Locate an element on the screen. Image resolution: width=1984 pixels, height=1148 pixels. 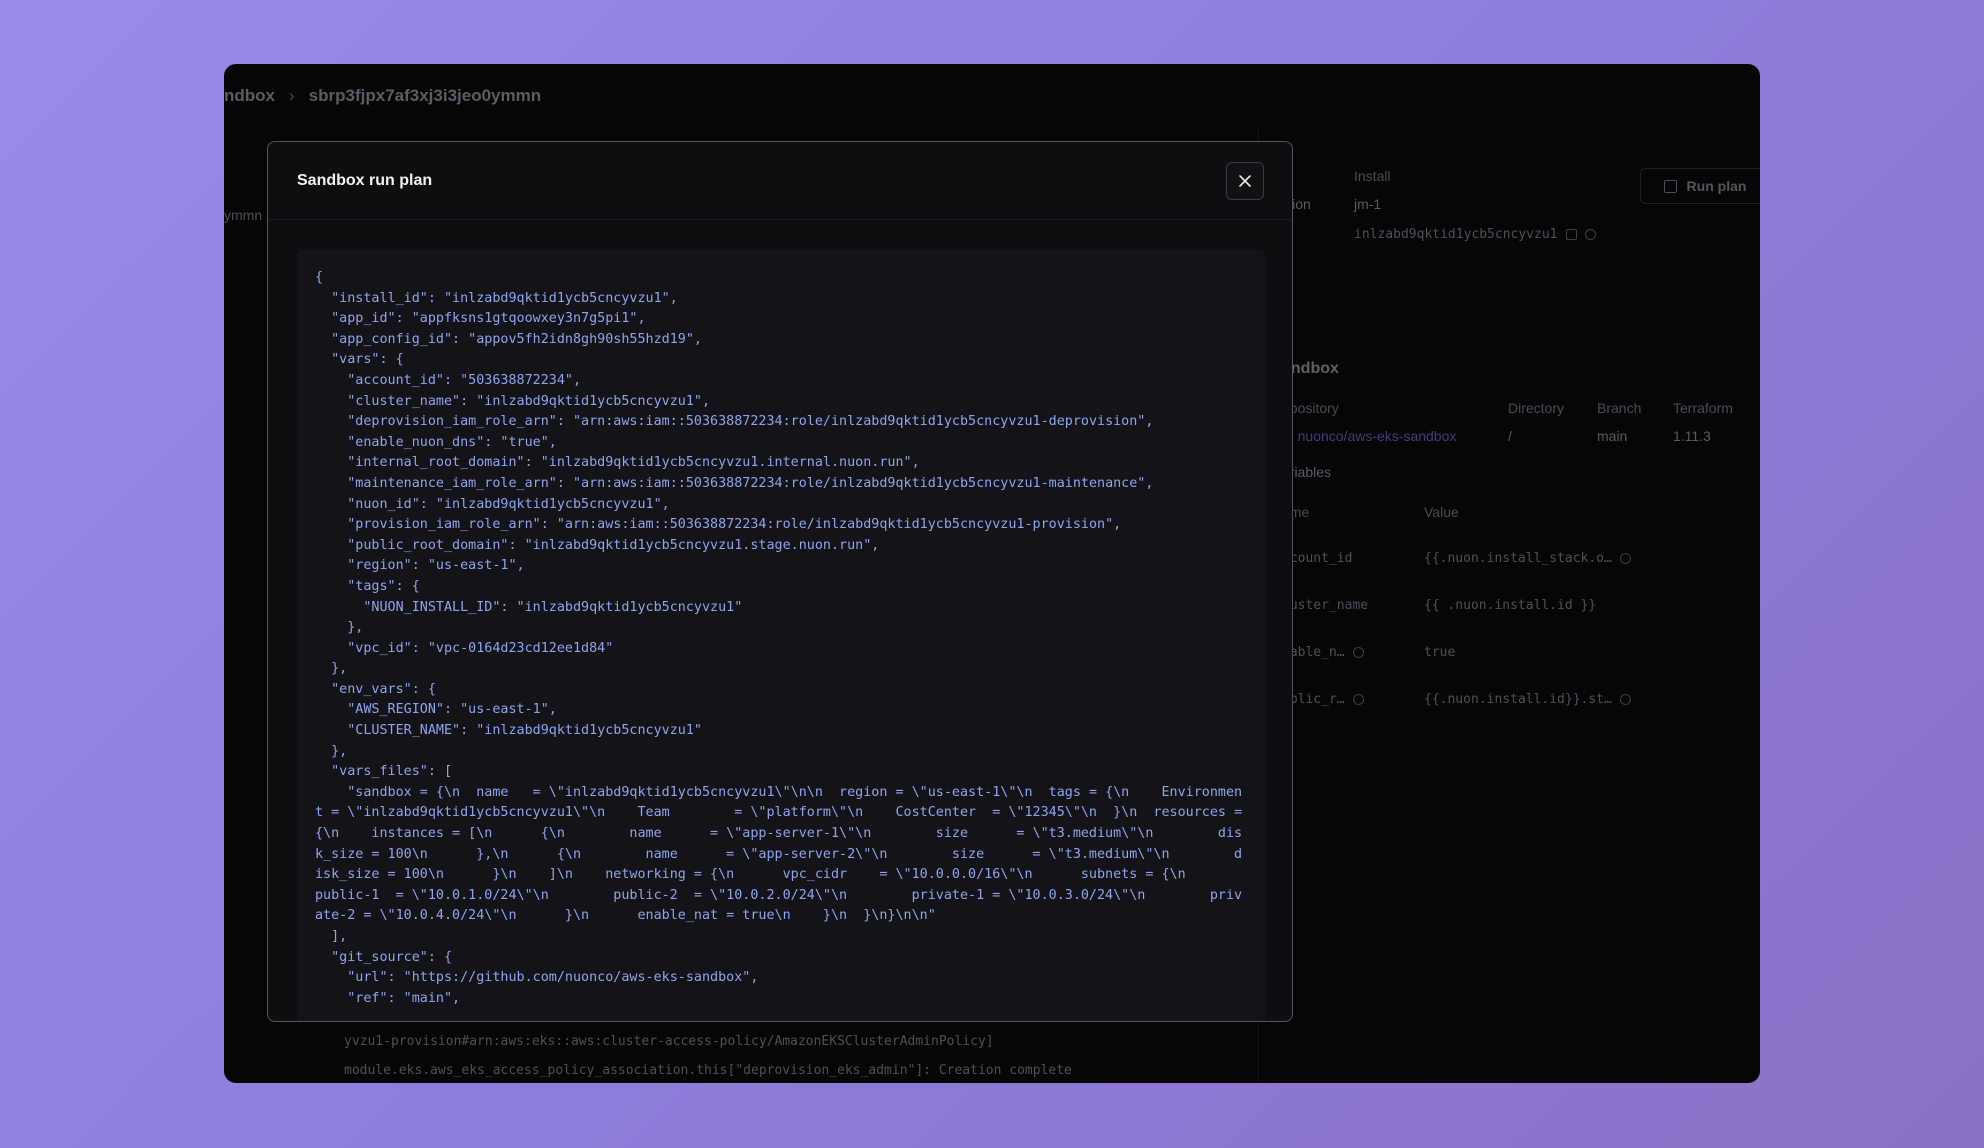
terraform-value: 1.11.3 is located at coordinates (1692, 436).